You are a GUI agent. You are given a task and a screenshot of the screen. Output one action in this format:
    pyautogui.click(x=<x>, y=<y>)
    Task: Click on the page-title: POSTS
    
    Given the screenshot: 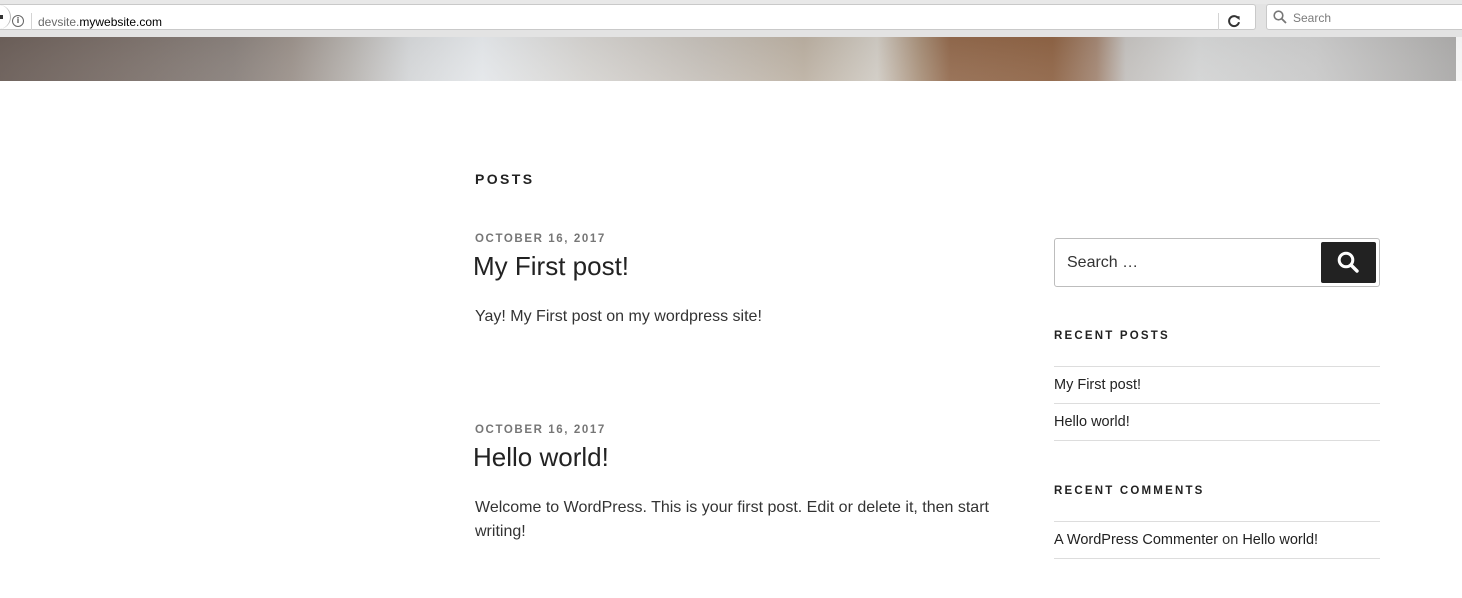 What is the action you would take?
    pyautogui.click(x=505, y=179)
    